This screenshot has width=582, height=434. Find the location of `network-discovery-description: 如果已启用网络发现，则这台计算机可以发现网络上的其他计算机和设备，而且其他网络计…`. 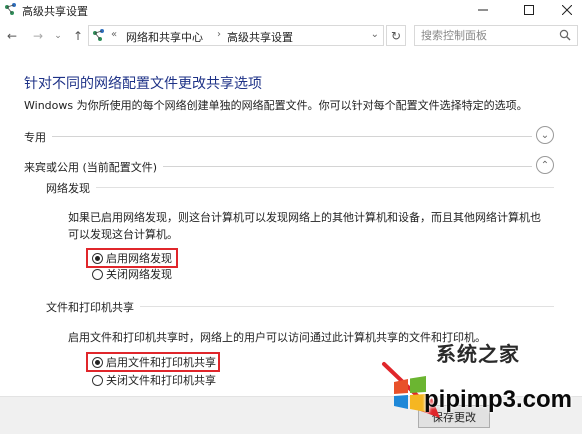

network-discovery-description: 如果已启用网络发现，则这台计算机可以发现网络上的其他计算机和设备，而且其他网络计… is located at coordinates (304, 226).